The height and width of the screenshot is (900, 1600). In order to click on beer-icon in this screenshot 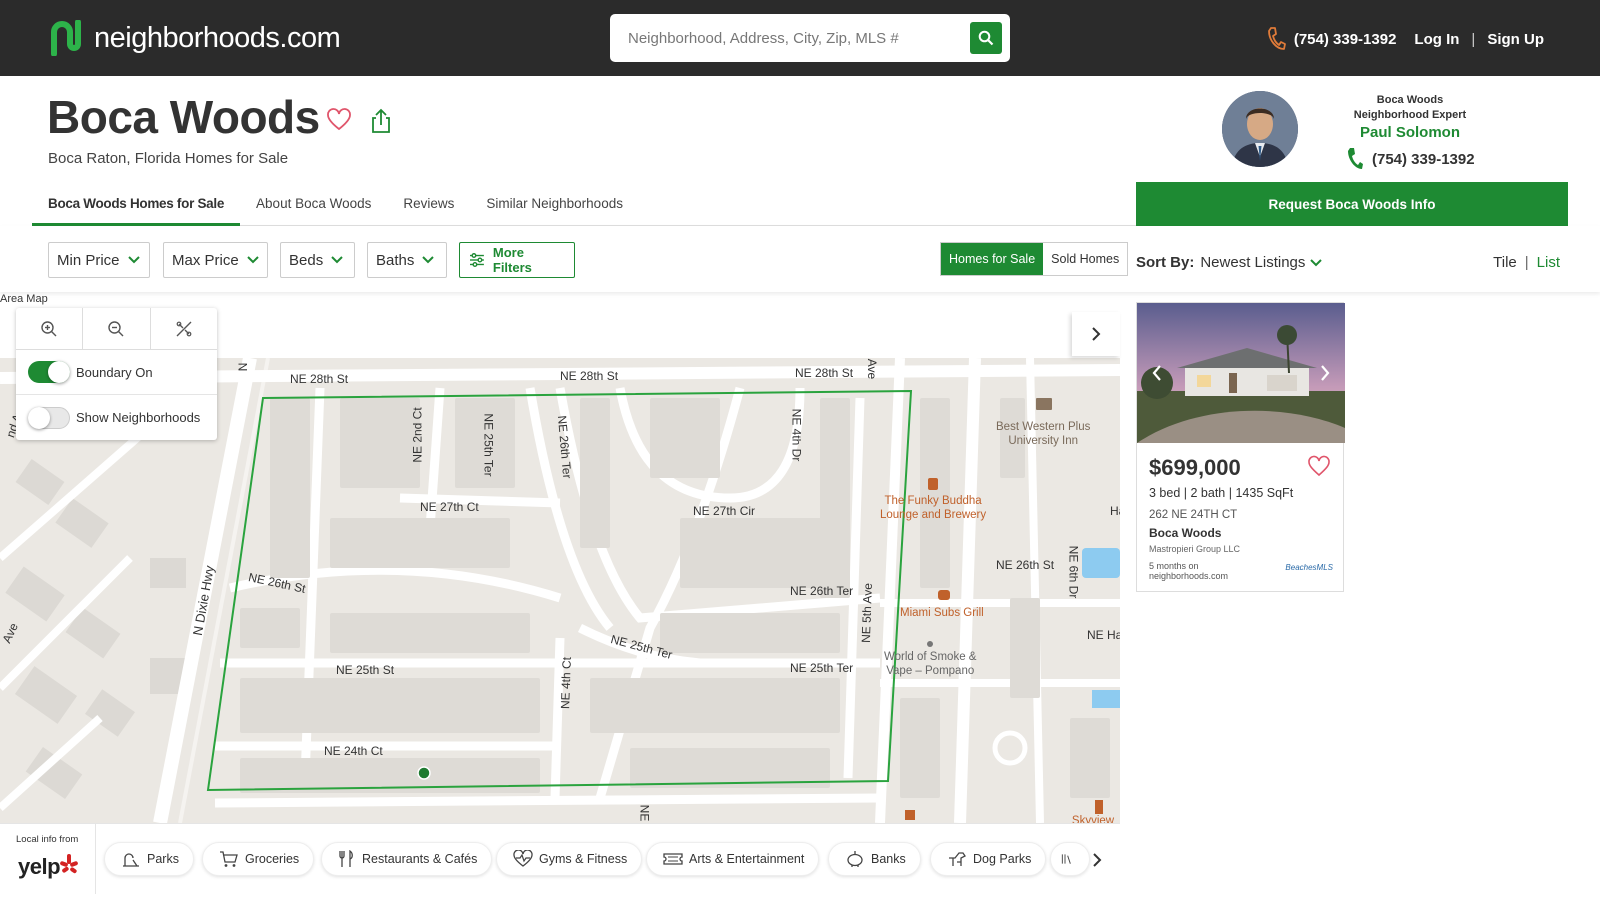, I will do `click(933, 484)`.